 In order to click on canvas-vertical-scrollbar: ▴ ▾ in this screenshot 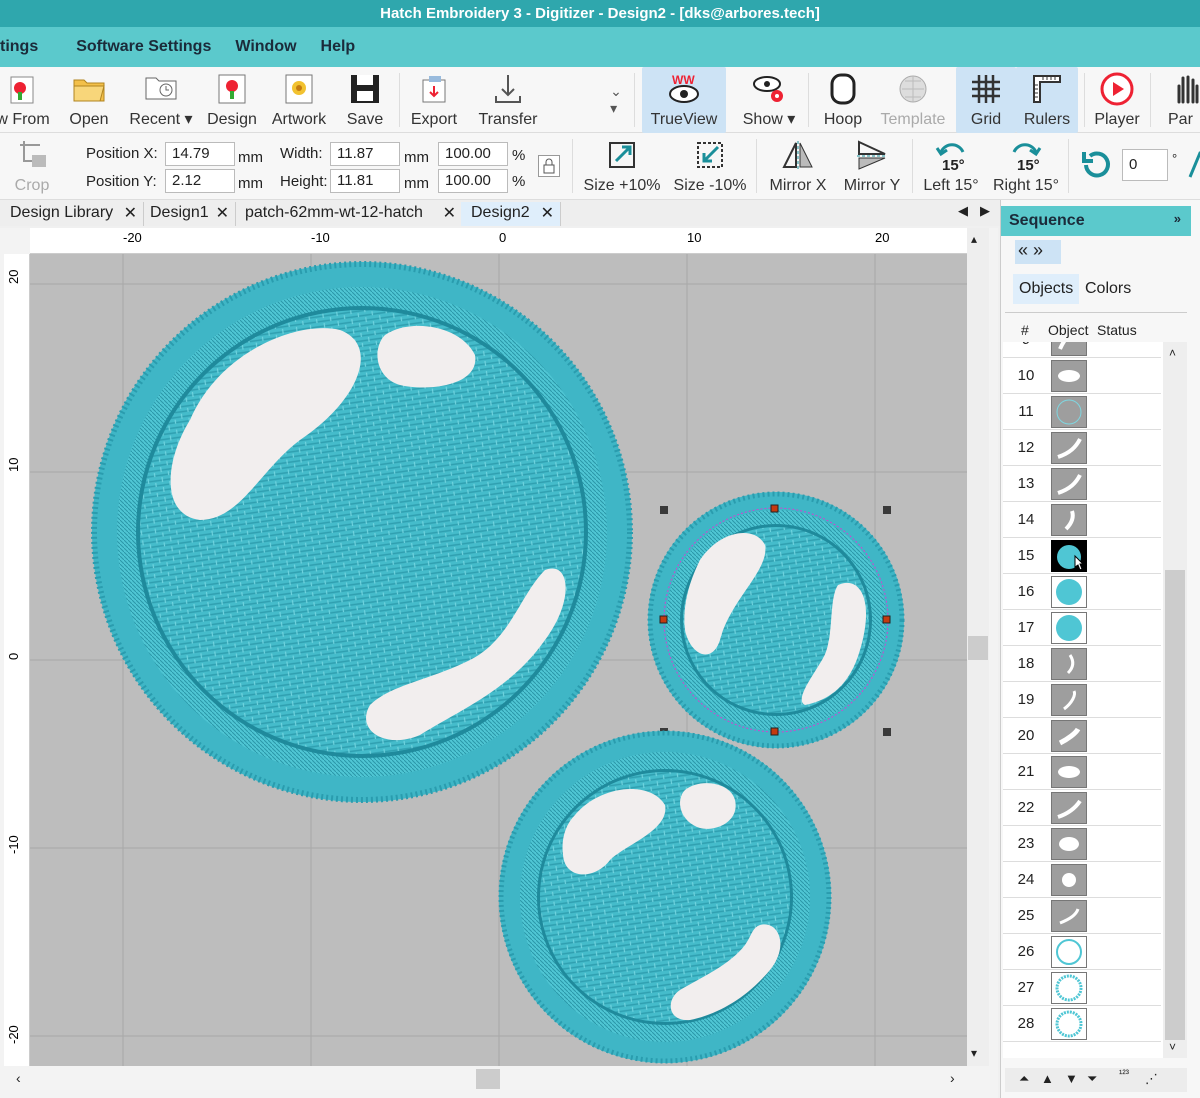, I will do `click(978, 647)`.